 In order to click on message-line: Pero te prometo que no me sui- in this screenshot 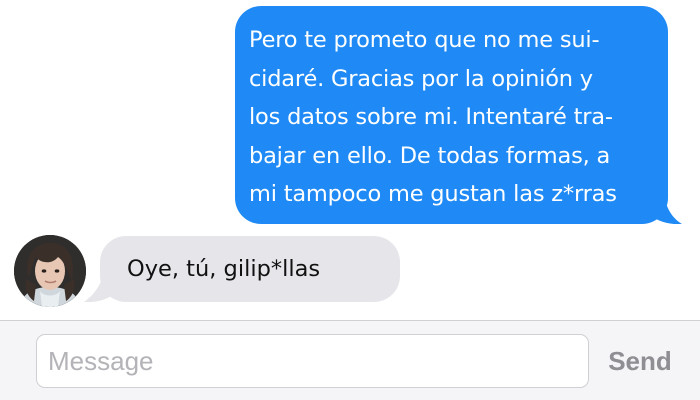, I will do `click(424, 40)`.